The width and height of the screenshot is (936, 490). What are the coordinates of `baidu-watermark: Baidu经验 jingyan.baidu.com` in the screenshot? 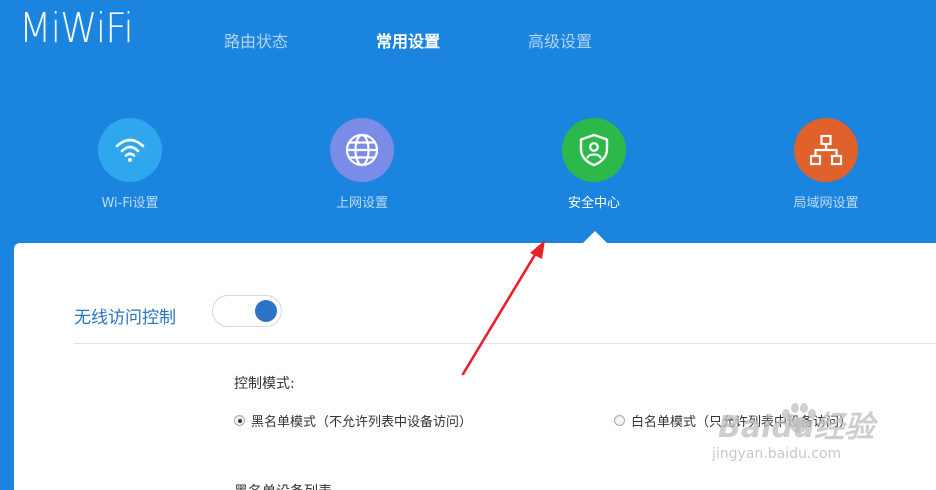 It's located at (800, 432).